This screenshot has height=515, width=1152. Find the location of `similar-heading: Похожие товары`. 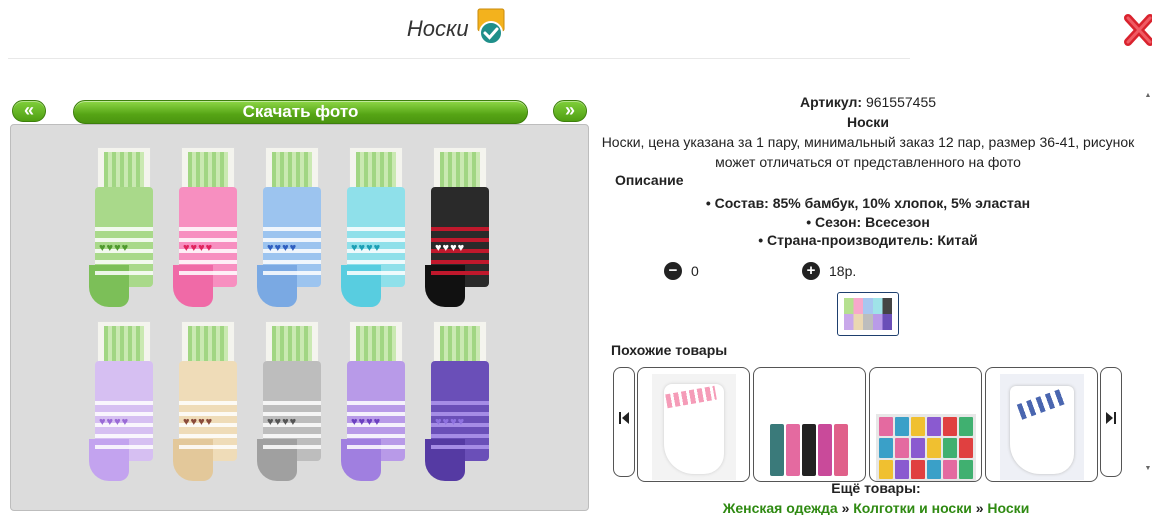

similar-heading: Похожие товары is located at coordinates (669, 350).